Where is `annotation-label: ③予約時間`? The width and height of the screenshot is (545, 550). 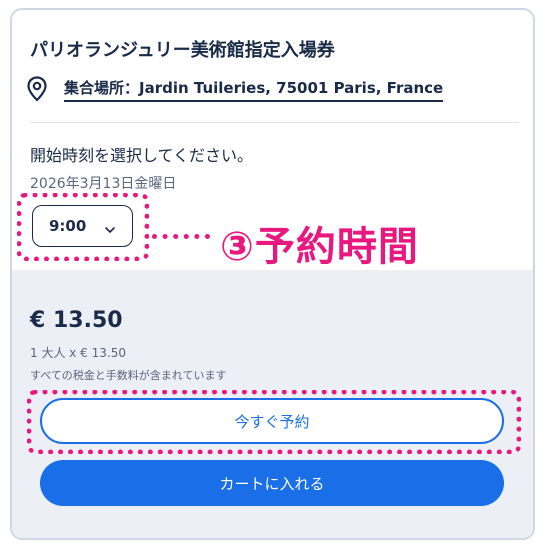
annotation-label: ③予約時間 is located at coordinates (319, 247).